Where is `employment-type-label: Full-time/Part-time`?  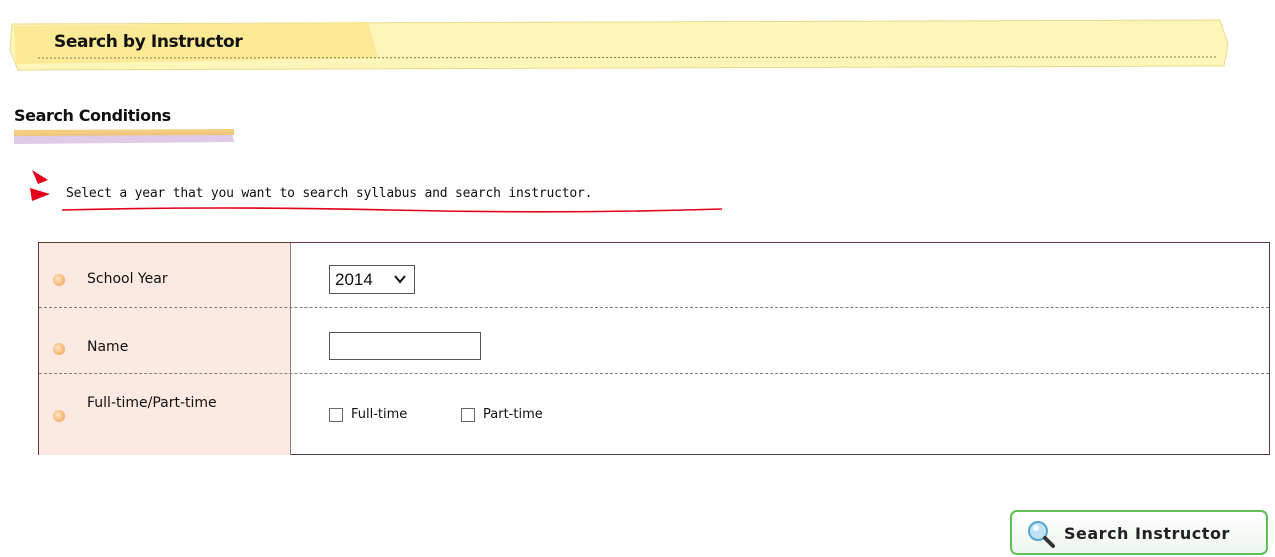
employment-type-label: Full-time/Part-time is located at coordinates (152, 403).